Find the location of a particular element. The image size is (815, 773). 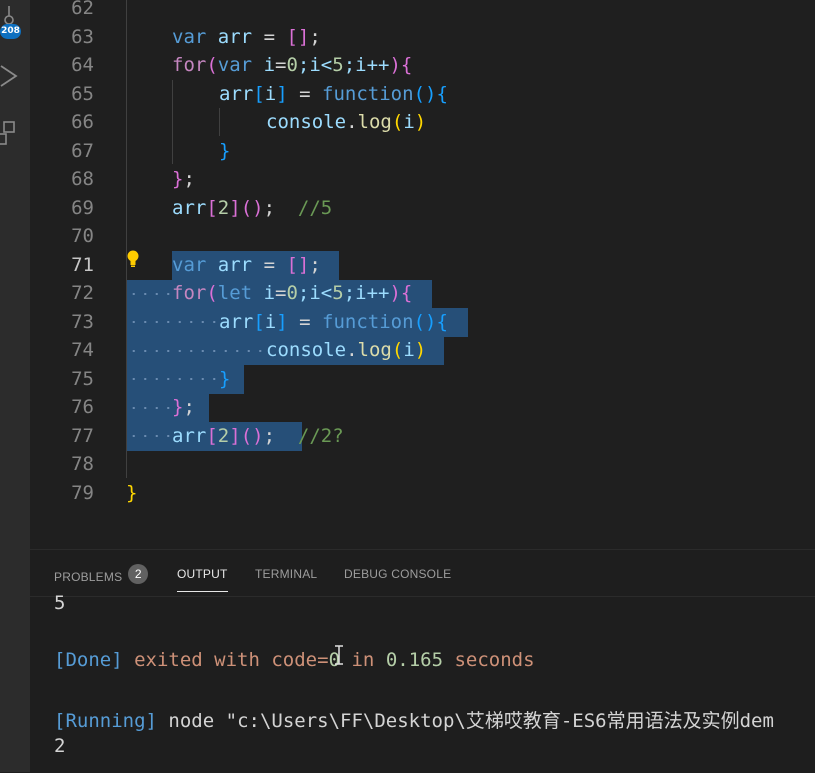

line-number: 64 is located at coordinates (82, 65).